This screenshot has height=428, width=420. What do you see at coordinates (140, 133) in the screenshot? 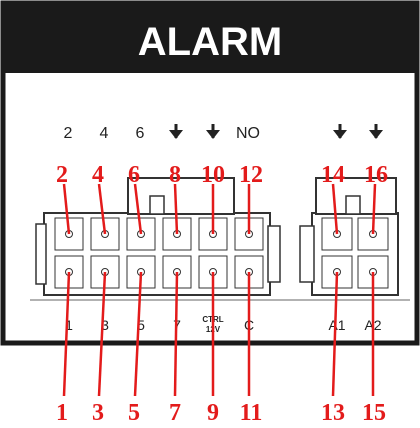
I see `top-label-6: 6` at bounding box center [140, 133].